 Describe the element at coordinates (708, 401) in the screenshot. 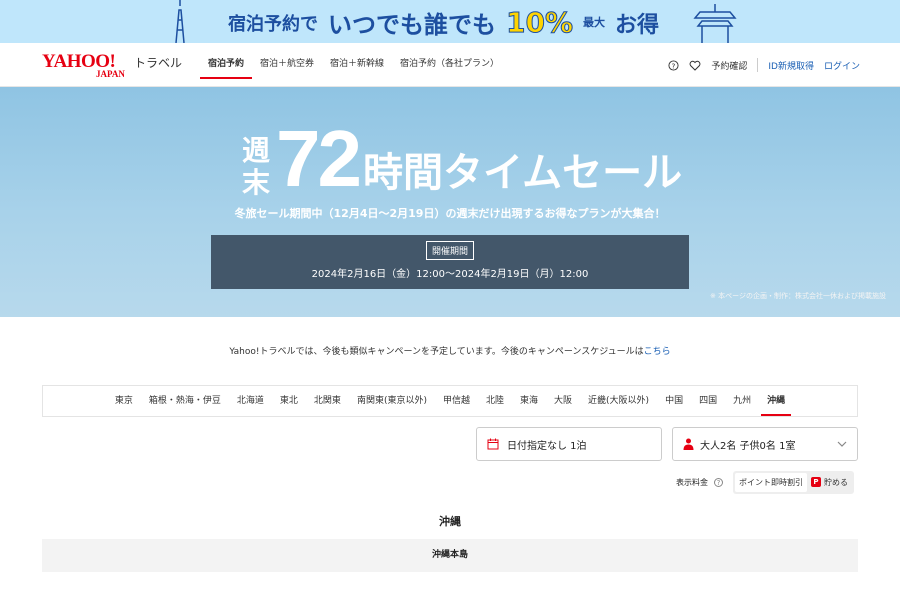

I see `tab-shikoku: 四国` at that location.